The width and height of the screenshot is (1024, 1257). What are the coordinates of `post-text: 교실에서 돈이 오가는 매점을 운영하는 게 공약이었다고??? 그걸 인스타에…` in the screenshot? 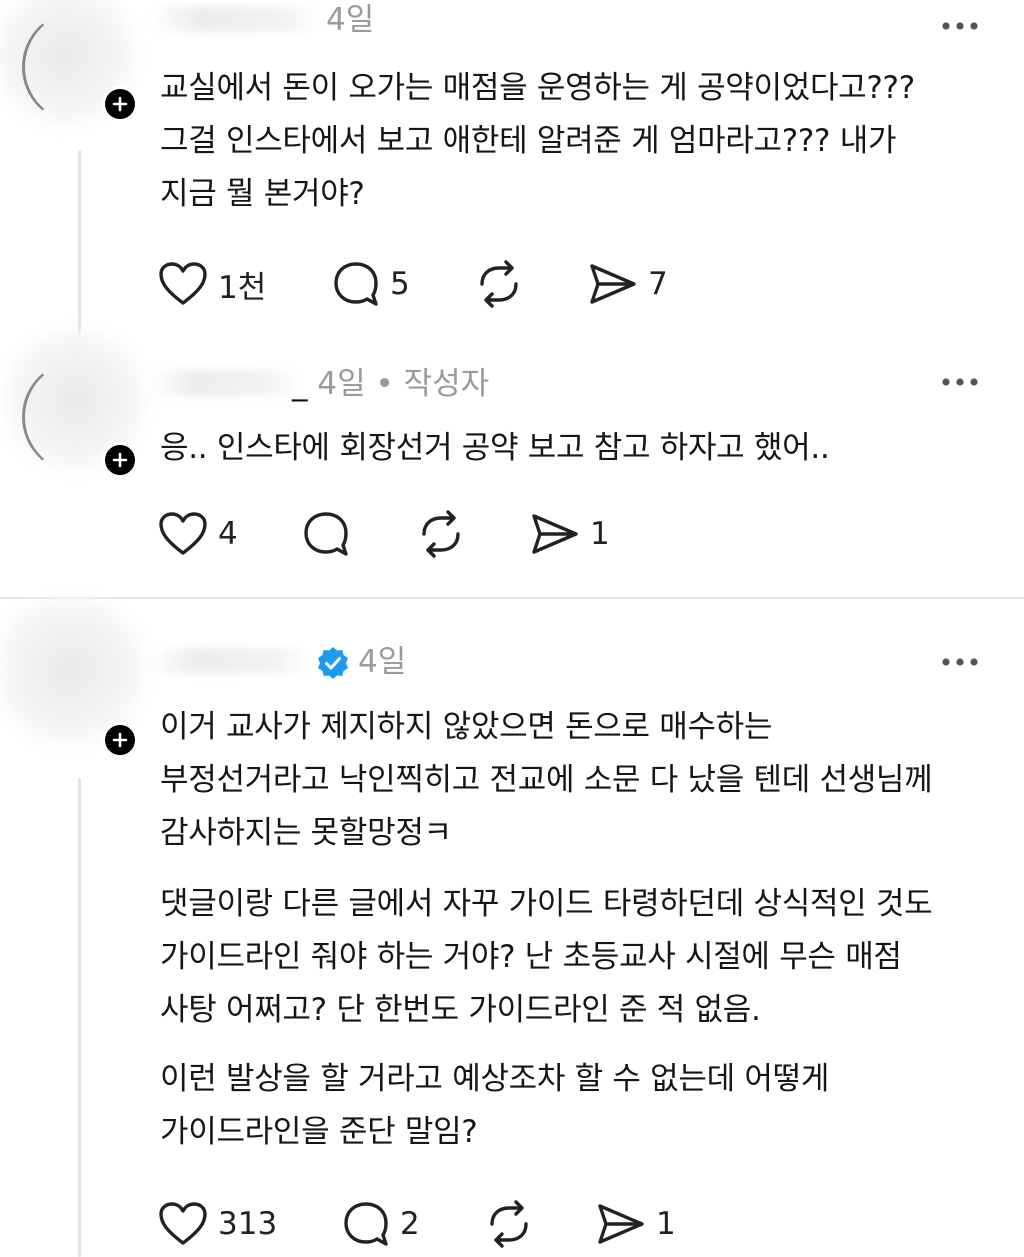 It's located at (537, 141).